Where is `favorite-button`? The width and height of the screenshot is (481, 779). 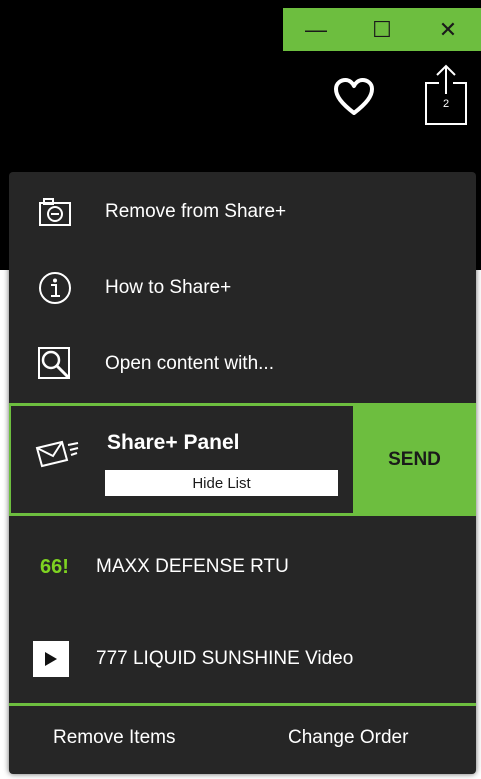 favorite-button is located at coordinates (354, 97).